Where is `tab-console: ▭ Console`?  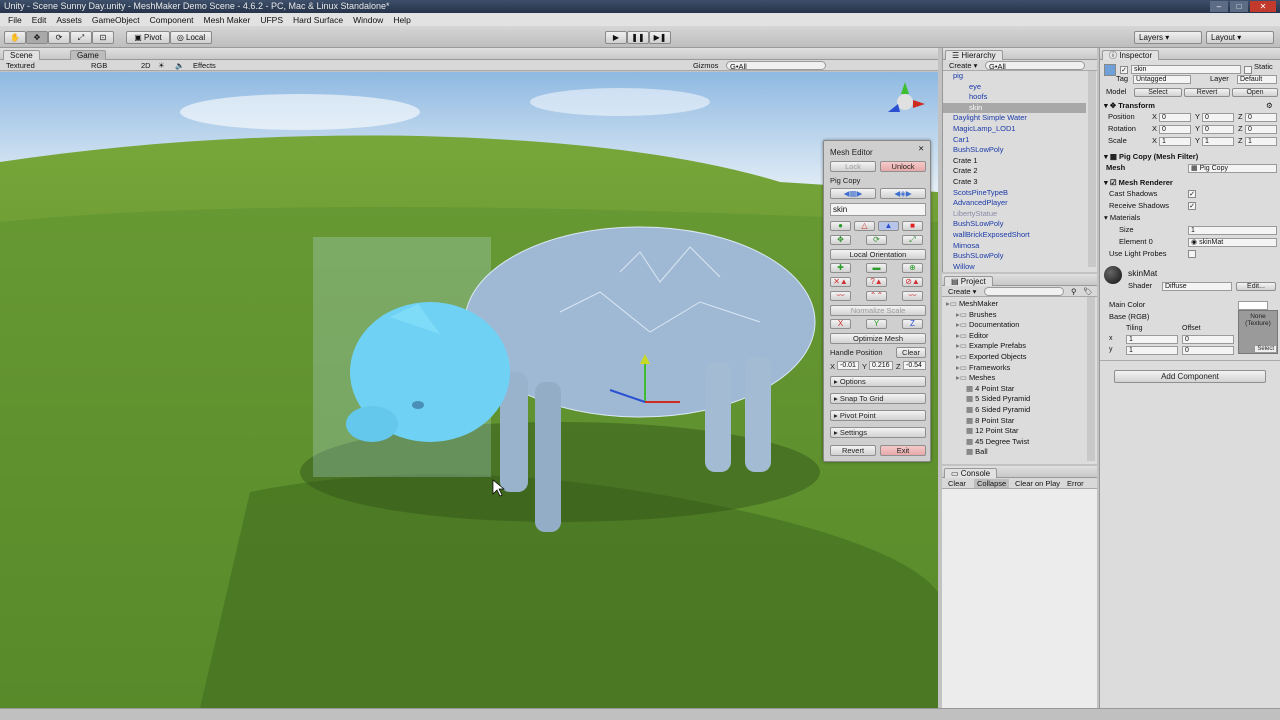
tab-console: ▭ Console is located at coordinates (971, 473).